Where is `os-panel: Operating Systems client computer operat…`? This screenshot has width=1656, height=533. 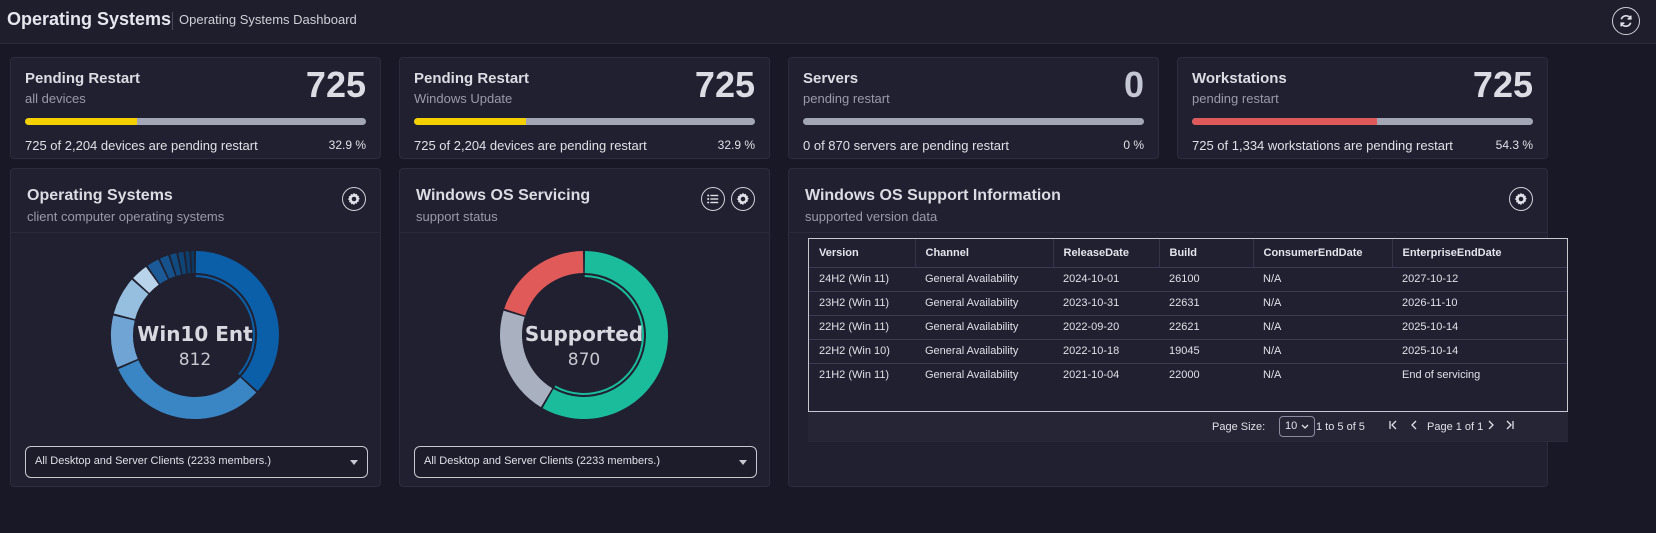
os-panel: Operating Systems client computer operat… is located at coordinates (195, 327).